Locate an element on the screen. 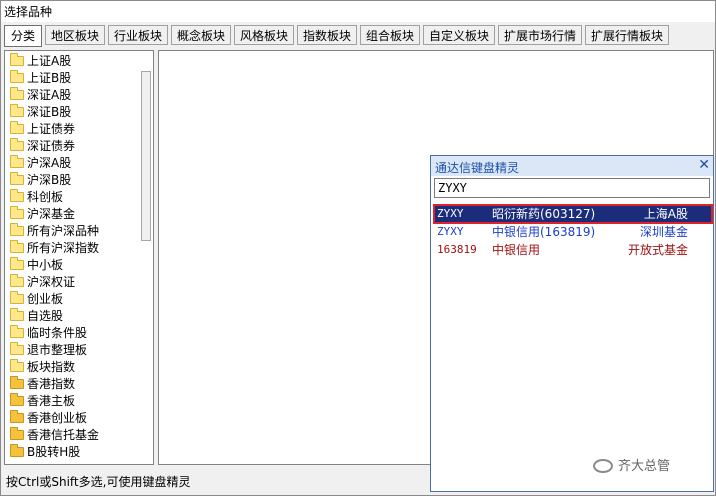  tree-item: 科创板 is located at coordinates (36, 197).